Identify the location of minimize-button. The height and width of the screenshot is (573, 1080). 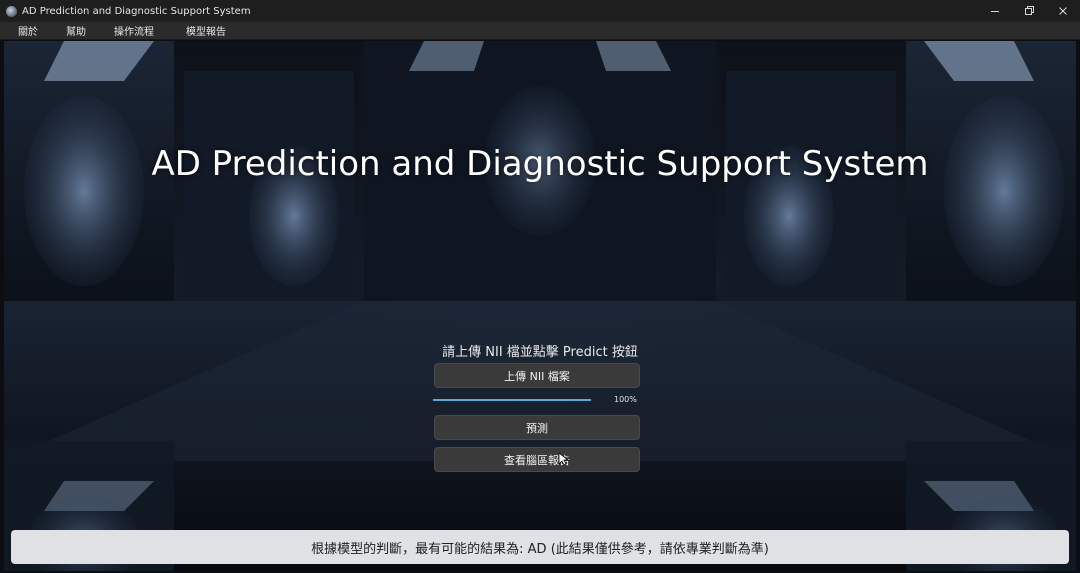
(995, 11).